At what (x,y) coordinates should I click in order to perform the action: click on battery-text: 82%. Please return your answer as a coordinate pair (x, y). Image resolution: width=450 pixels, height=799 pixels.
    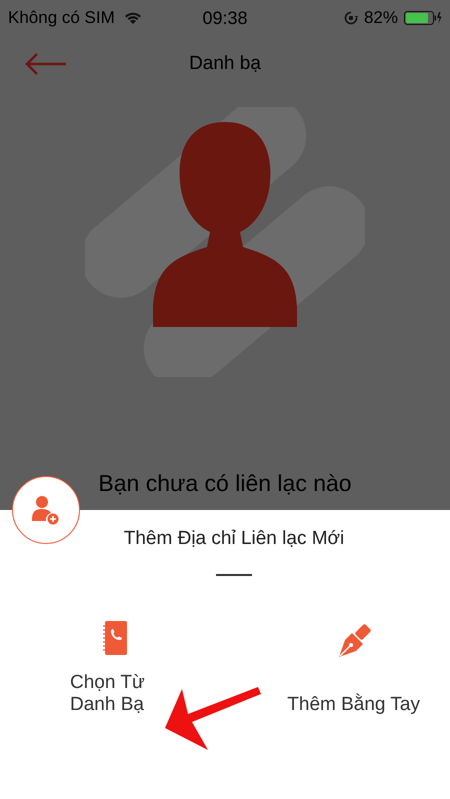
    Looking at the image, I should click on (381, 18).